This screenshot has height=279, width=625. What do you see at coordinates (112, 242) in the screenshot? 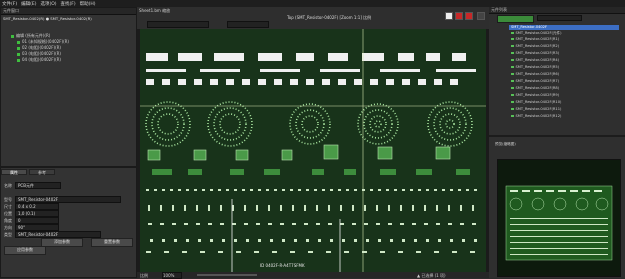
I see `reset-params-button: 重置参数` at bounding box center [112, 242].